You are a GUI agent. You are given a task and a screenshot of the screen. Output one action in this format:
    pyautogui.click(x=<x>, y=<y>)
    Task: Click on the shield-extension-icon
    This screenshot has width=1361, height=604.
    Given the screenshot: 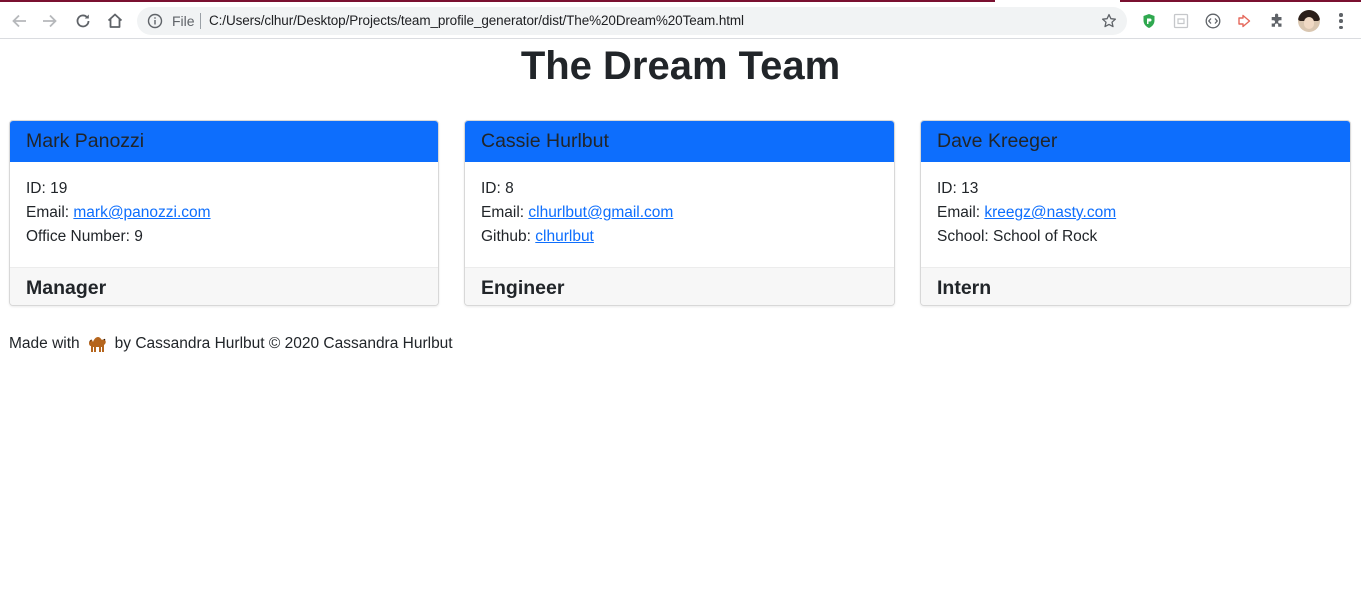 What is the action you would take?
    pyautogui.click(x=1149, y=21)
    